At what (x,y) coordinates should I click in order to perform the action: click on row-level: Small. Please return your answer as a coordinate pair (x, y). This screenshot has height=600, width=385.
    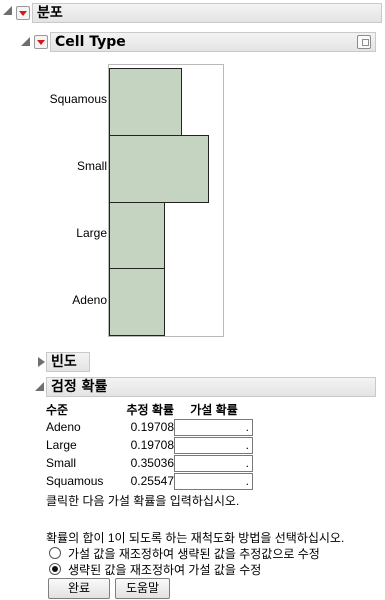
    Looking at the image, I should click on (61, 463).